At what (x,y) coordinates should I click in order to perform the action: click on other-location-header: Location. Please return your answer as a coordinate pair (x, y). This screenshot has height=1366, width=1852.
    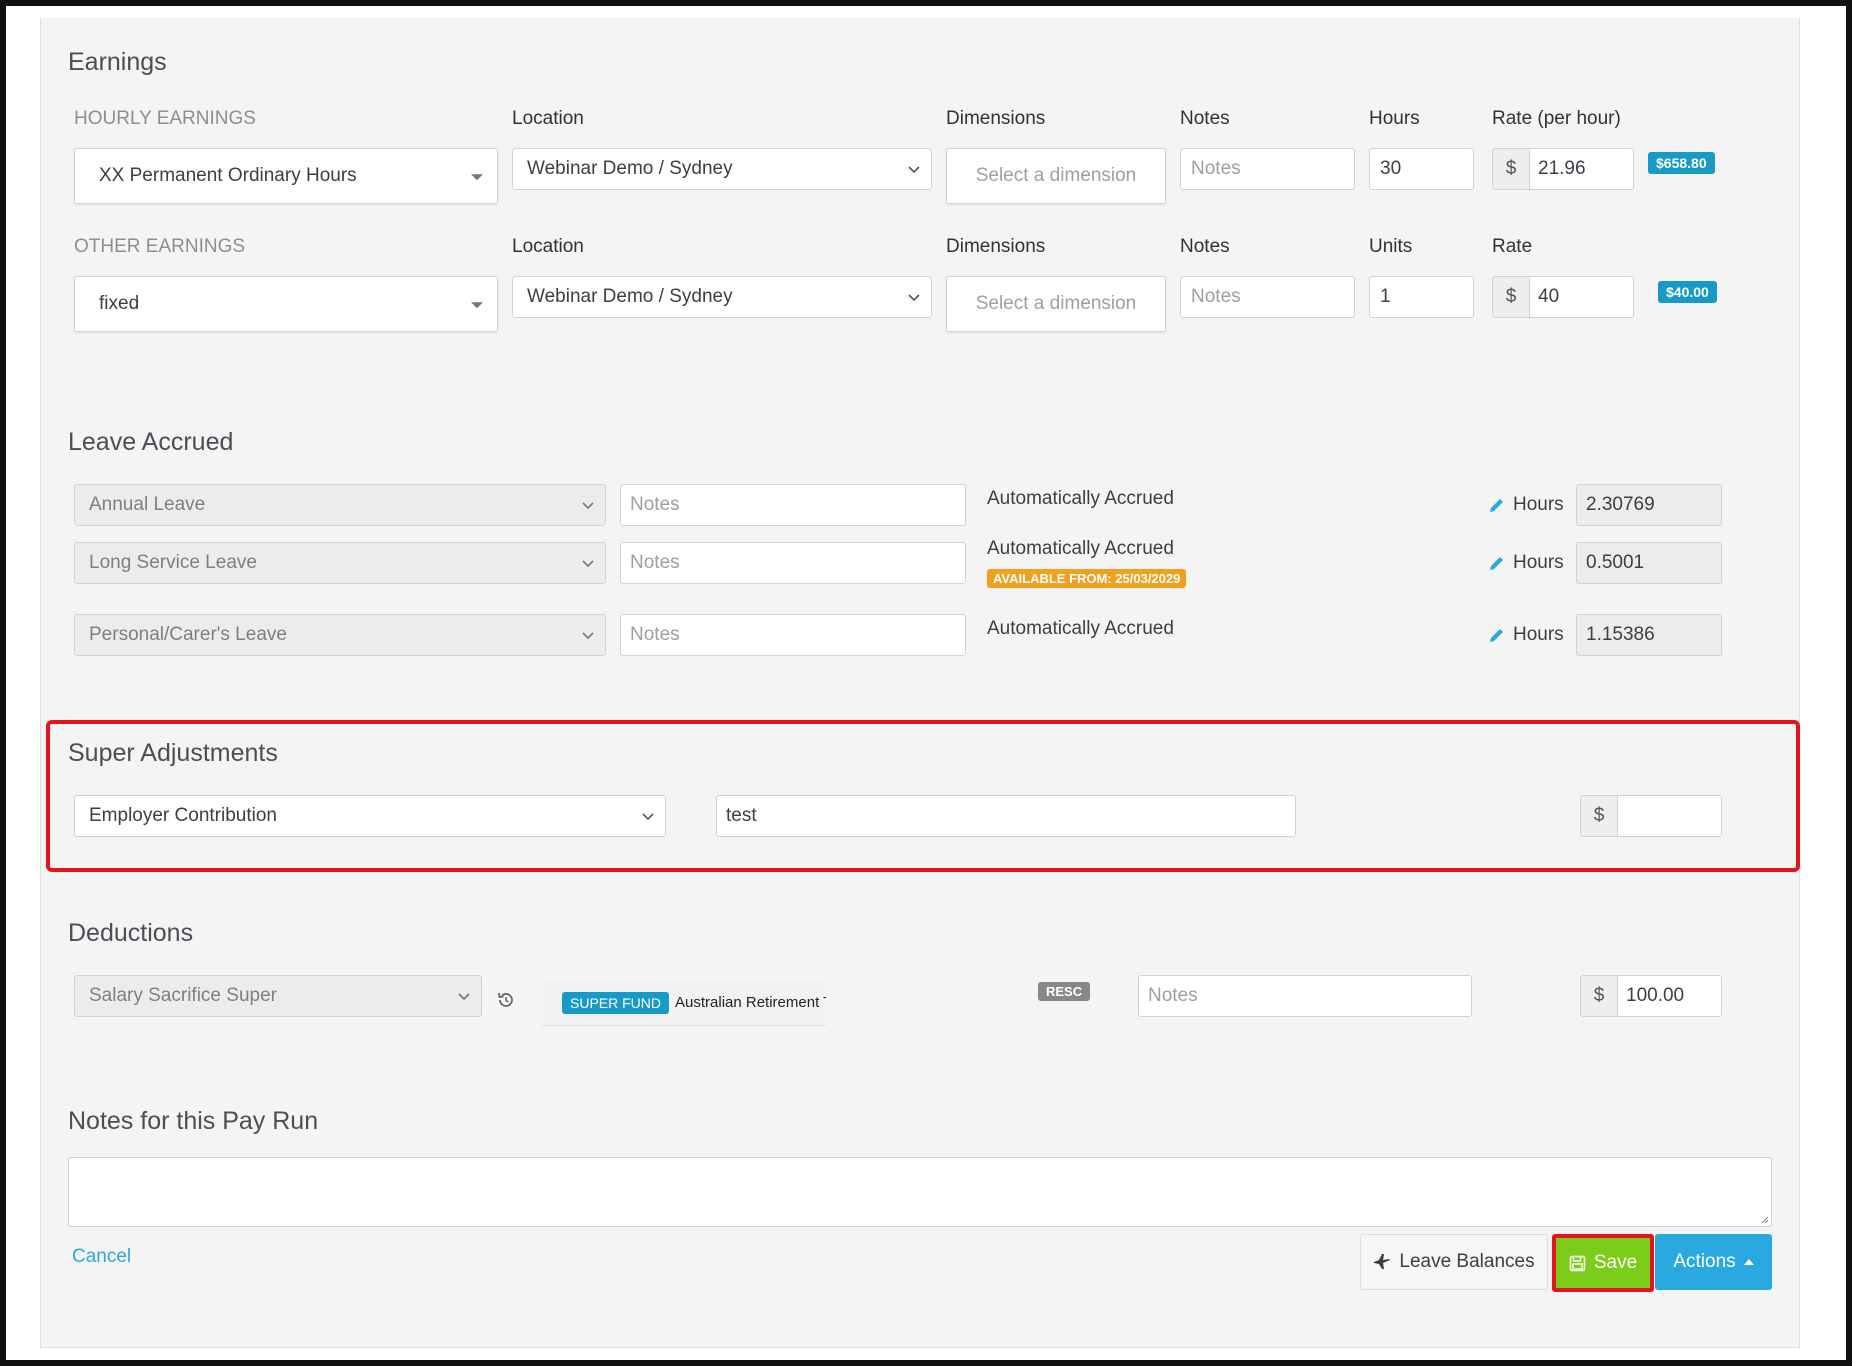
    Looking at the image, I should click on (548, 246).